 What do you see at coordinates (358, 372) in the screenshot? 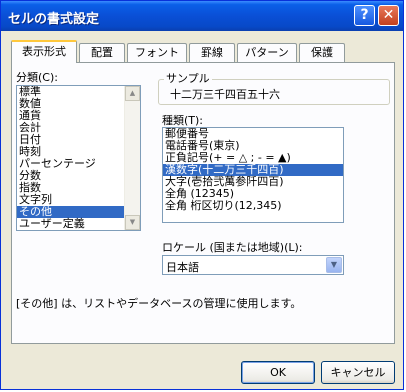
I see `cancel-button: キャンセル` at bounding box center [358, 372].